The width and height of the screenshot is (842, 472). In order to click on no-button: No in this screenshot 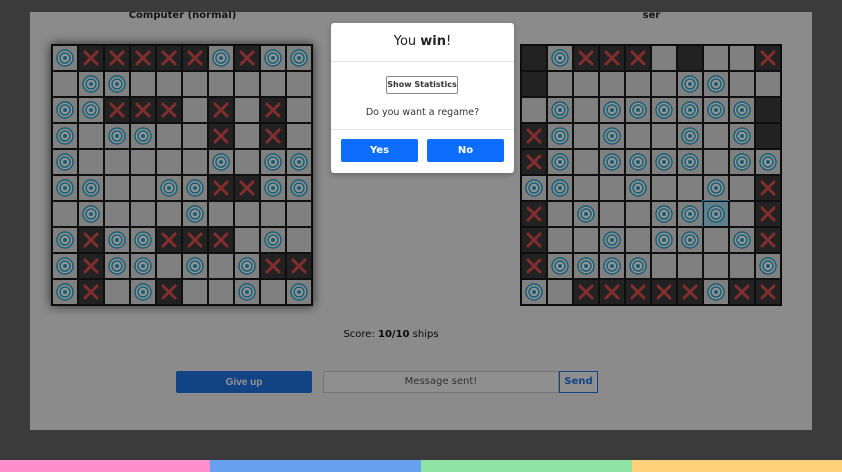, I will do `click(465, 150)`.